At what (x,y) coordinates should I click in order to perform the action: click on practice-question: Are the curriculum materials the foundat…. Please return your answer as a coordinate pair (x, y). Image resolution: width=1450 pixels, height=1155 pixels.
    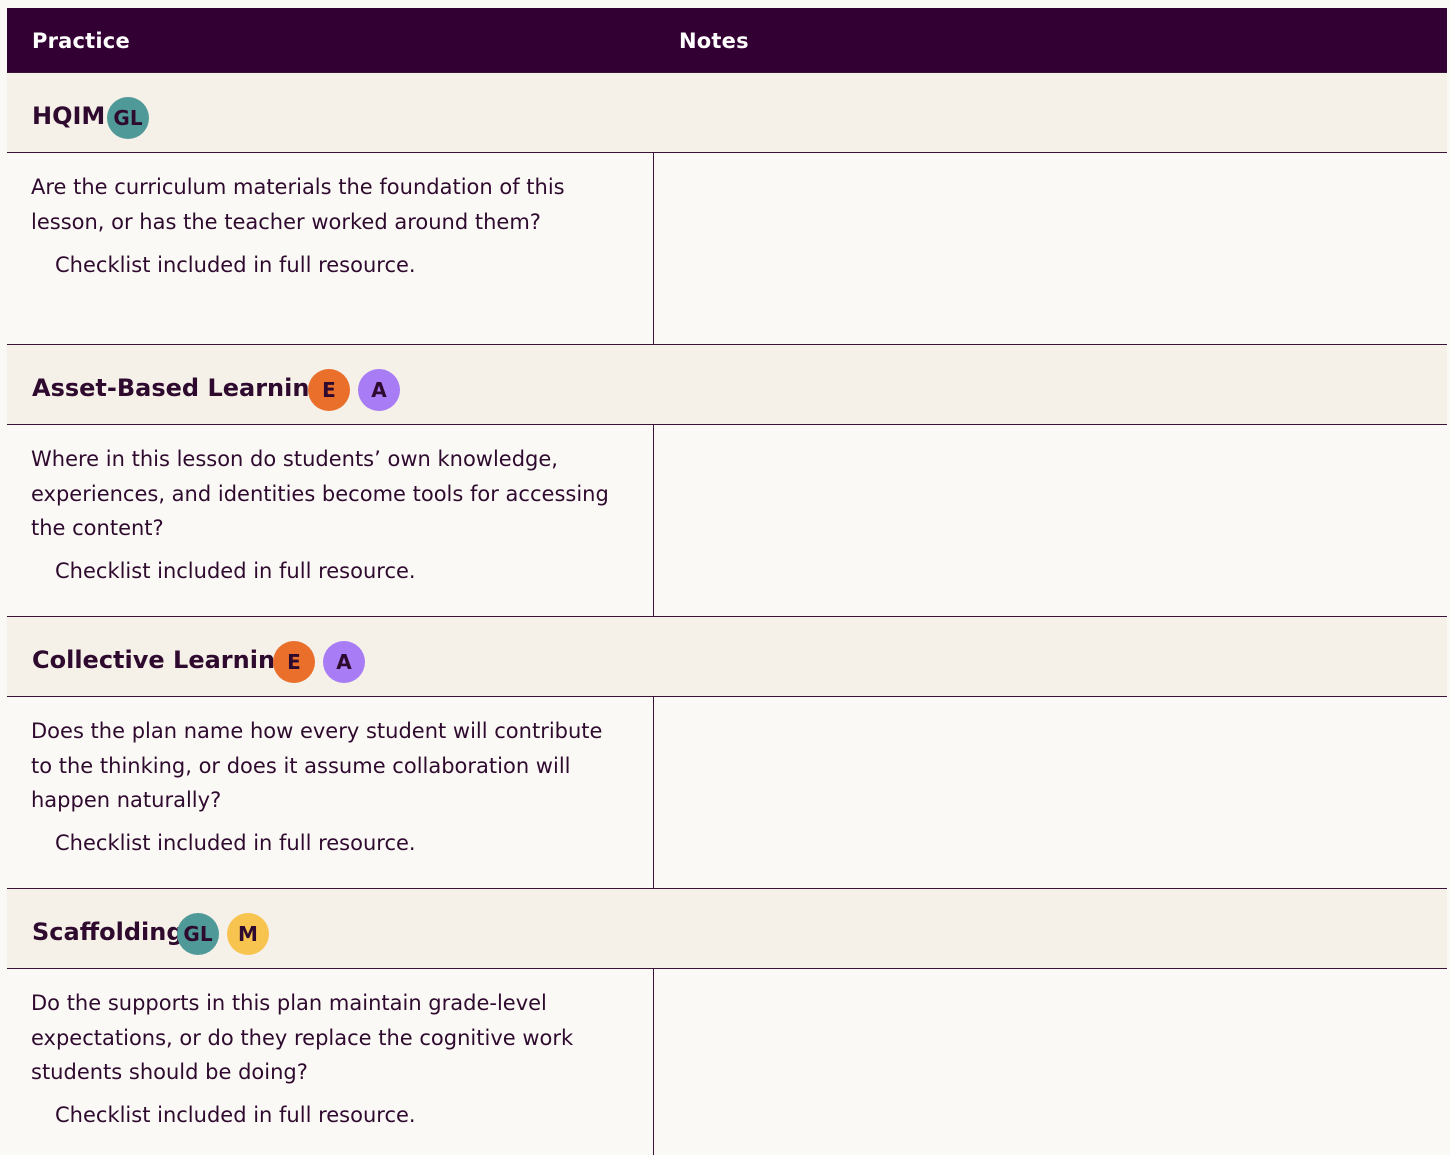
    Looking at the image, I should click on (298, 204).